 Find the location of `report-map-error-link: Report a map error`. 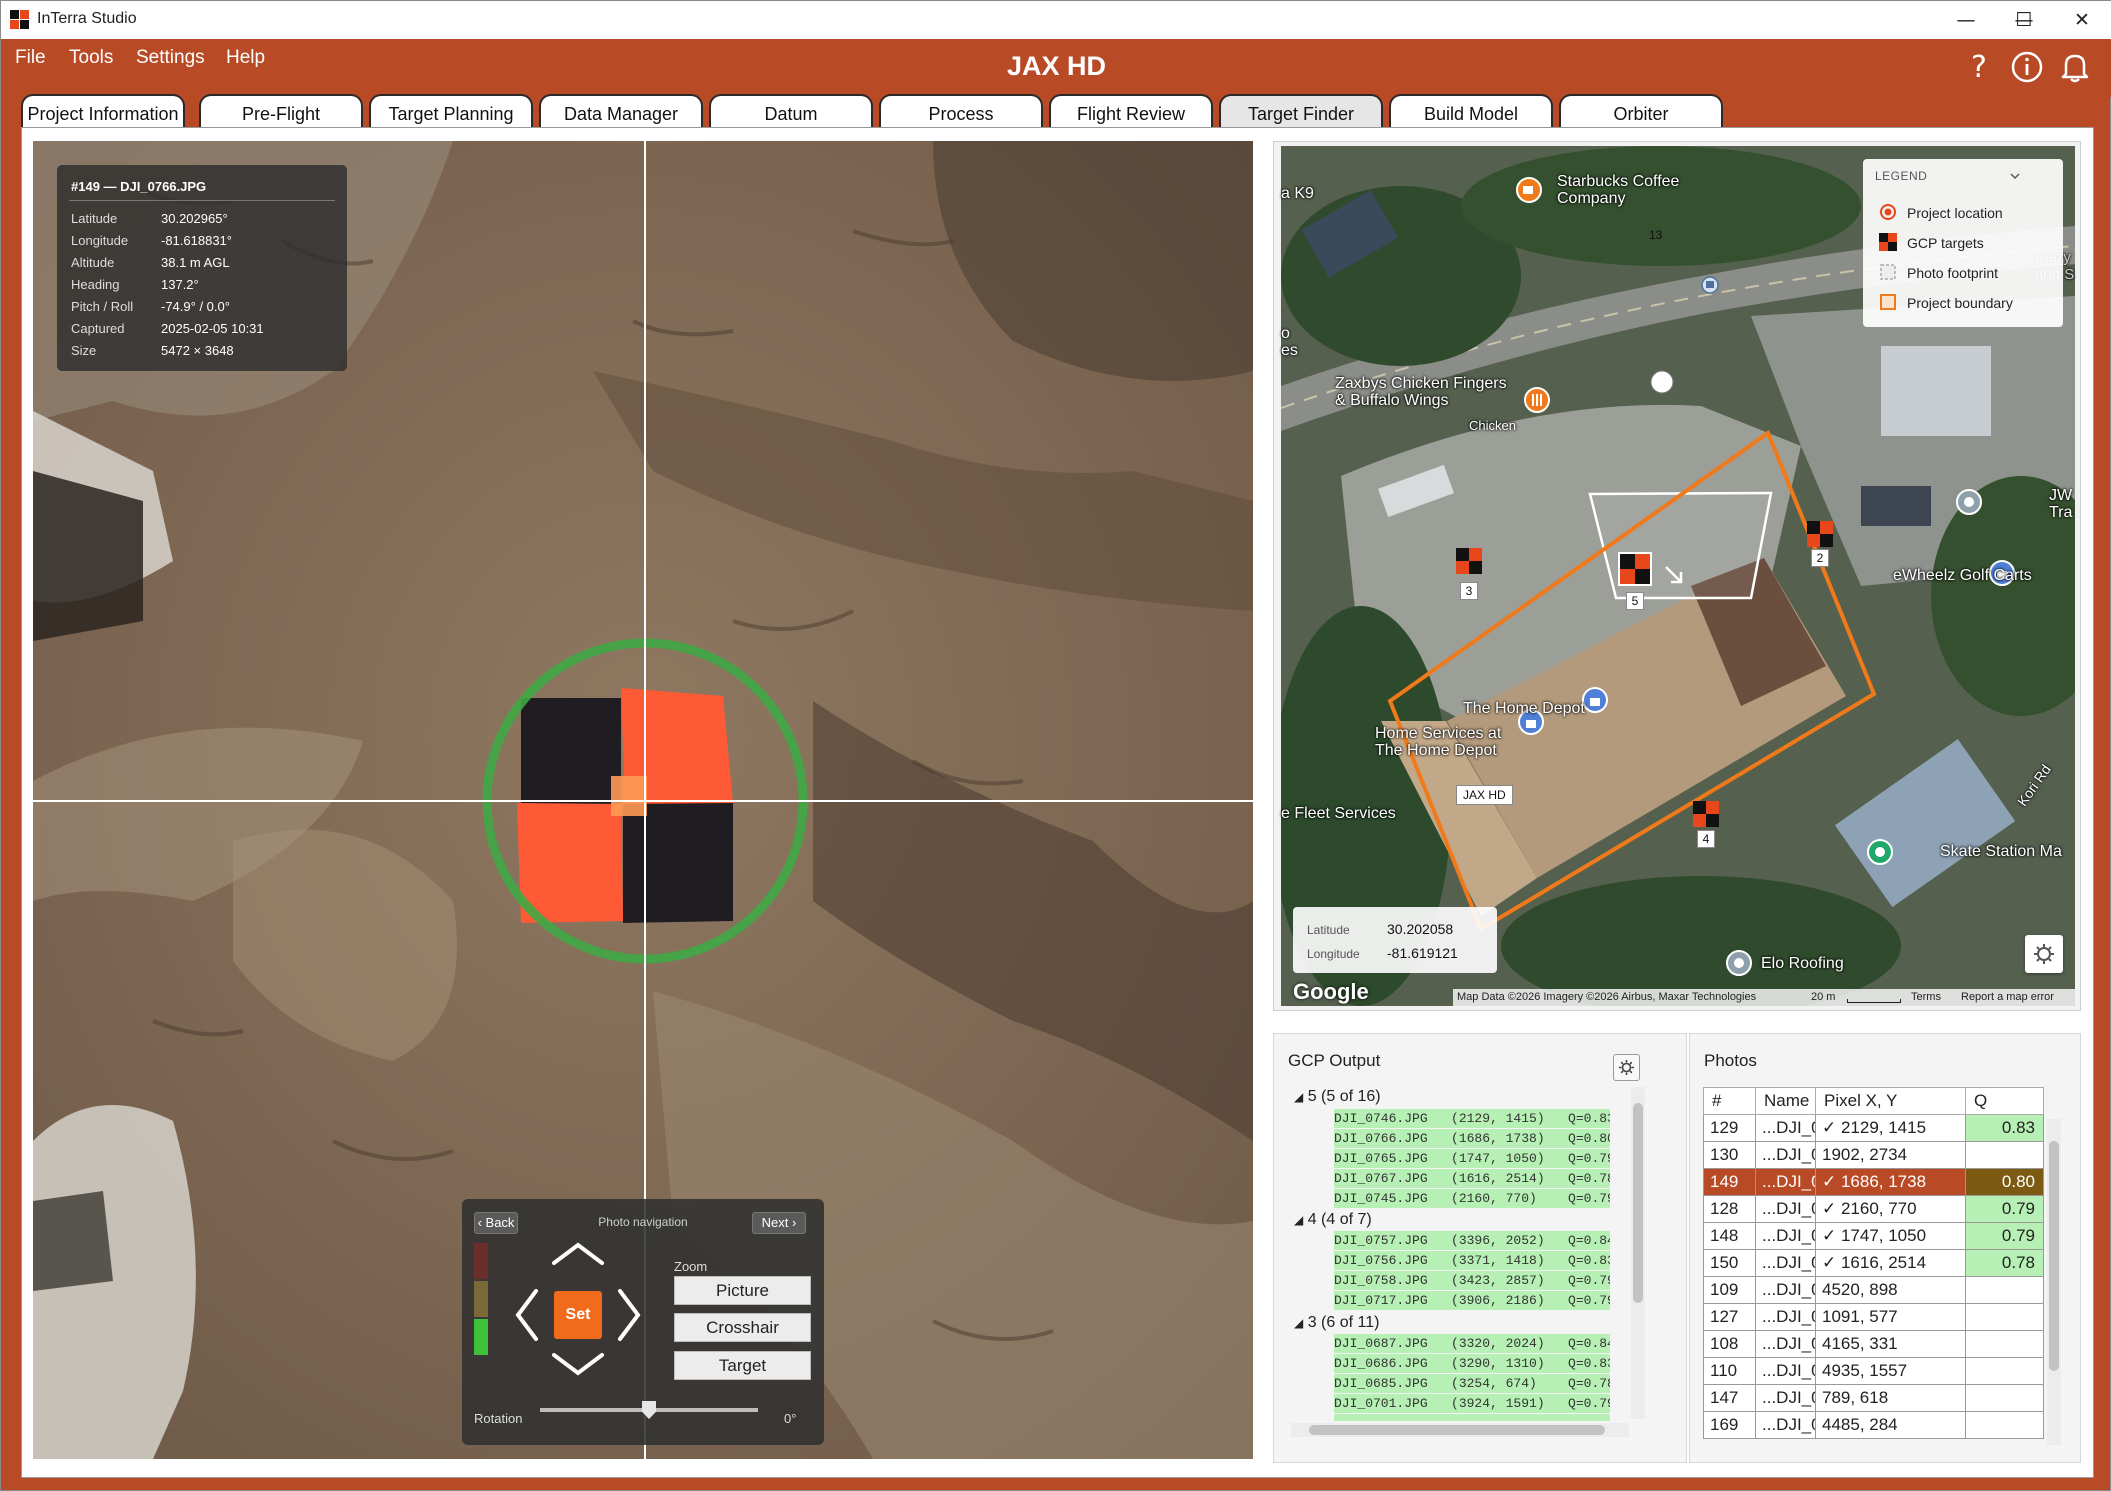

report-map-error-link: Report a map error is located at coordinates (2007, 997).